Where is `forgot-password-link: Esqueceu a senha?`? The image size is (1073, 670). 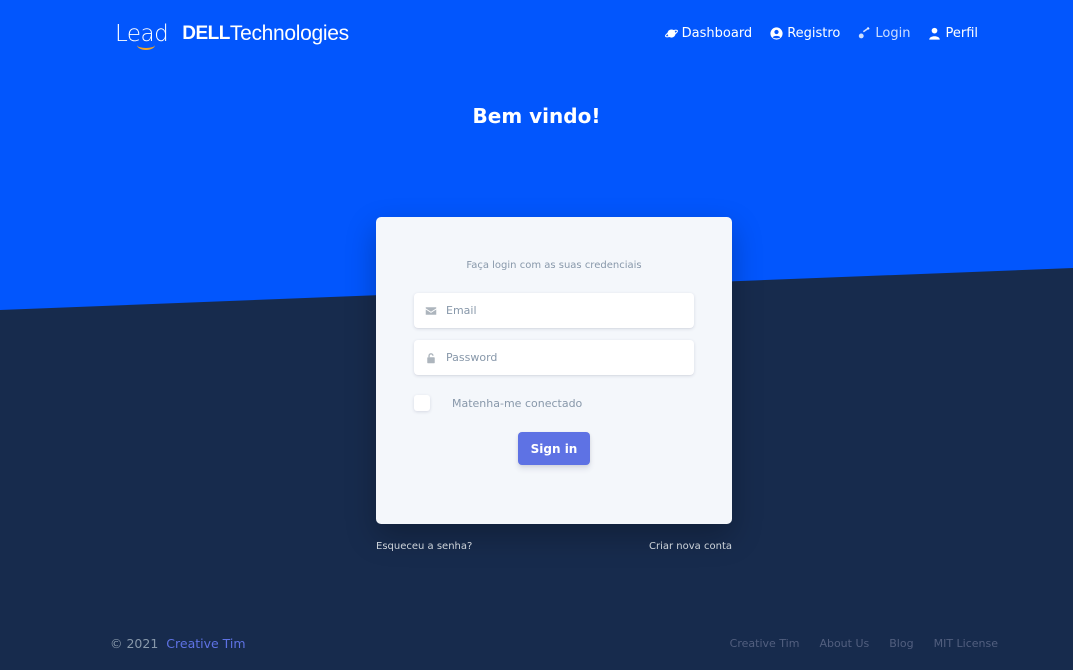
forgot-password-link: Esqueceu a senha? is located at coordinates (424, 546).